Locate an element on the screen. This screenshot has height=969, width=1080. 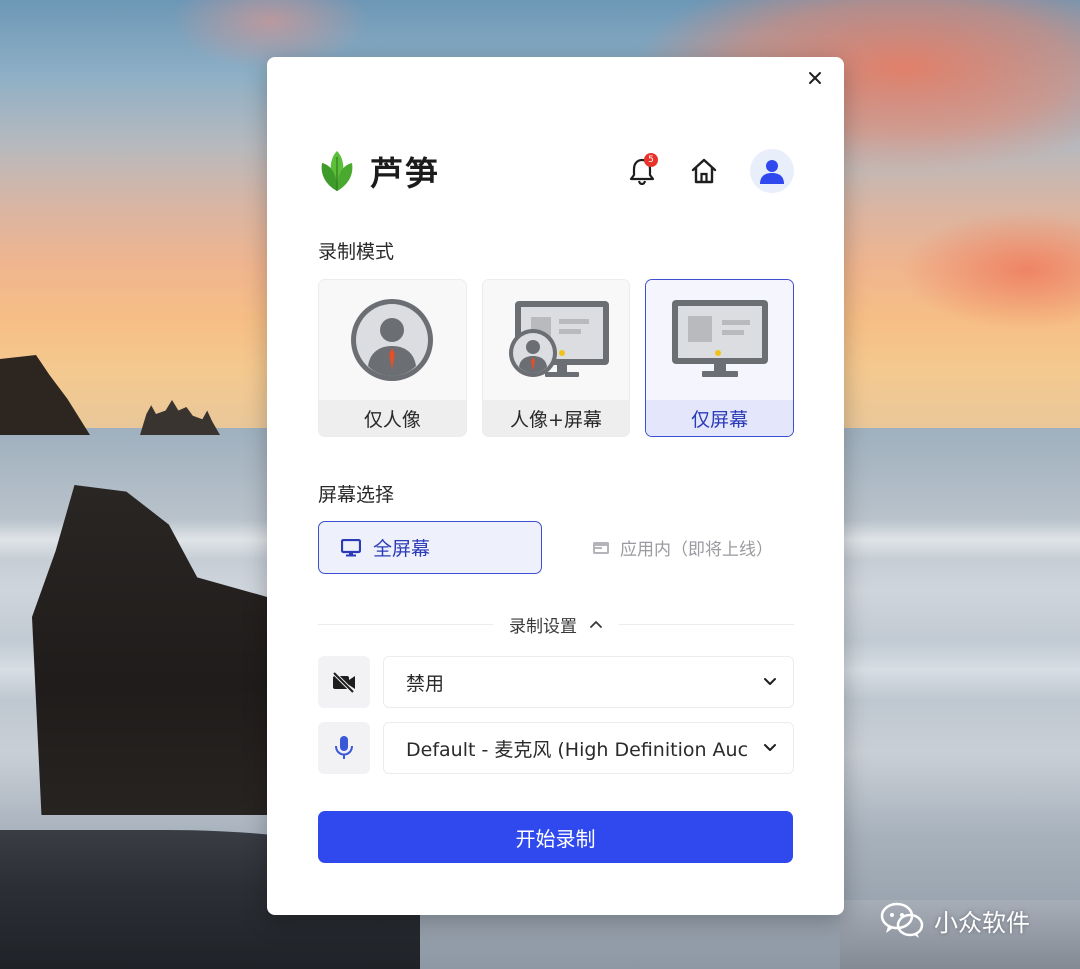
header-actions: 5 is located at coordinates (710, 171).